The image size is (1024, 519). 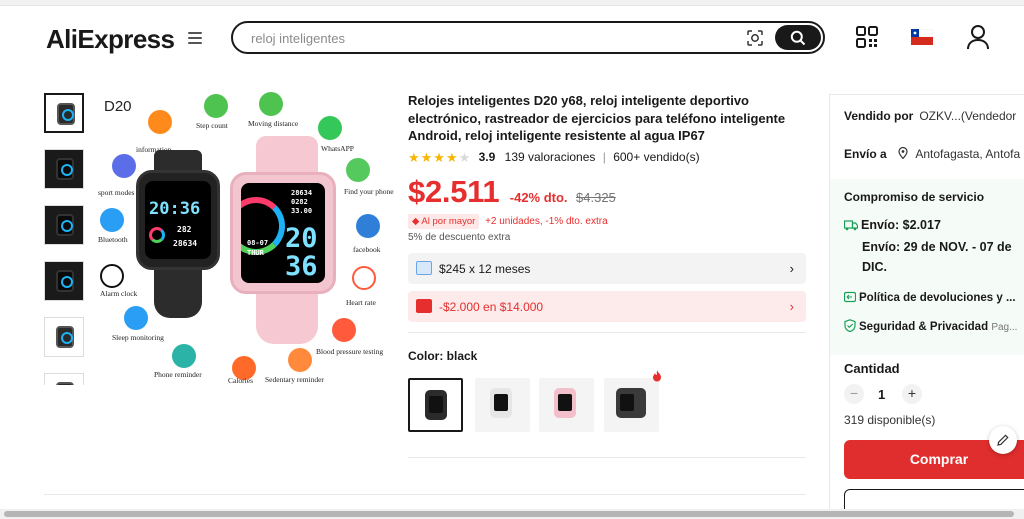 I want to click on sport-modes-icon, so click(x=124, y=166).